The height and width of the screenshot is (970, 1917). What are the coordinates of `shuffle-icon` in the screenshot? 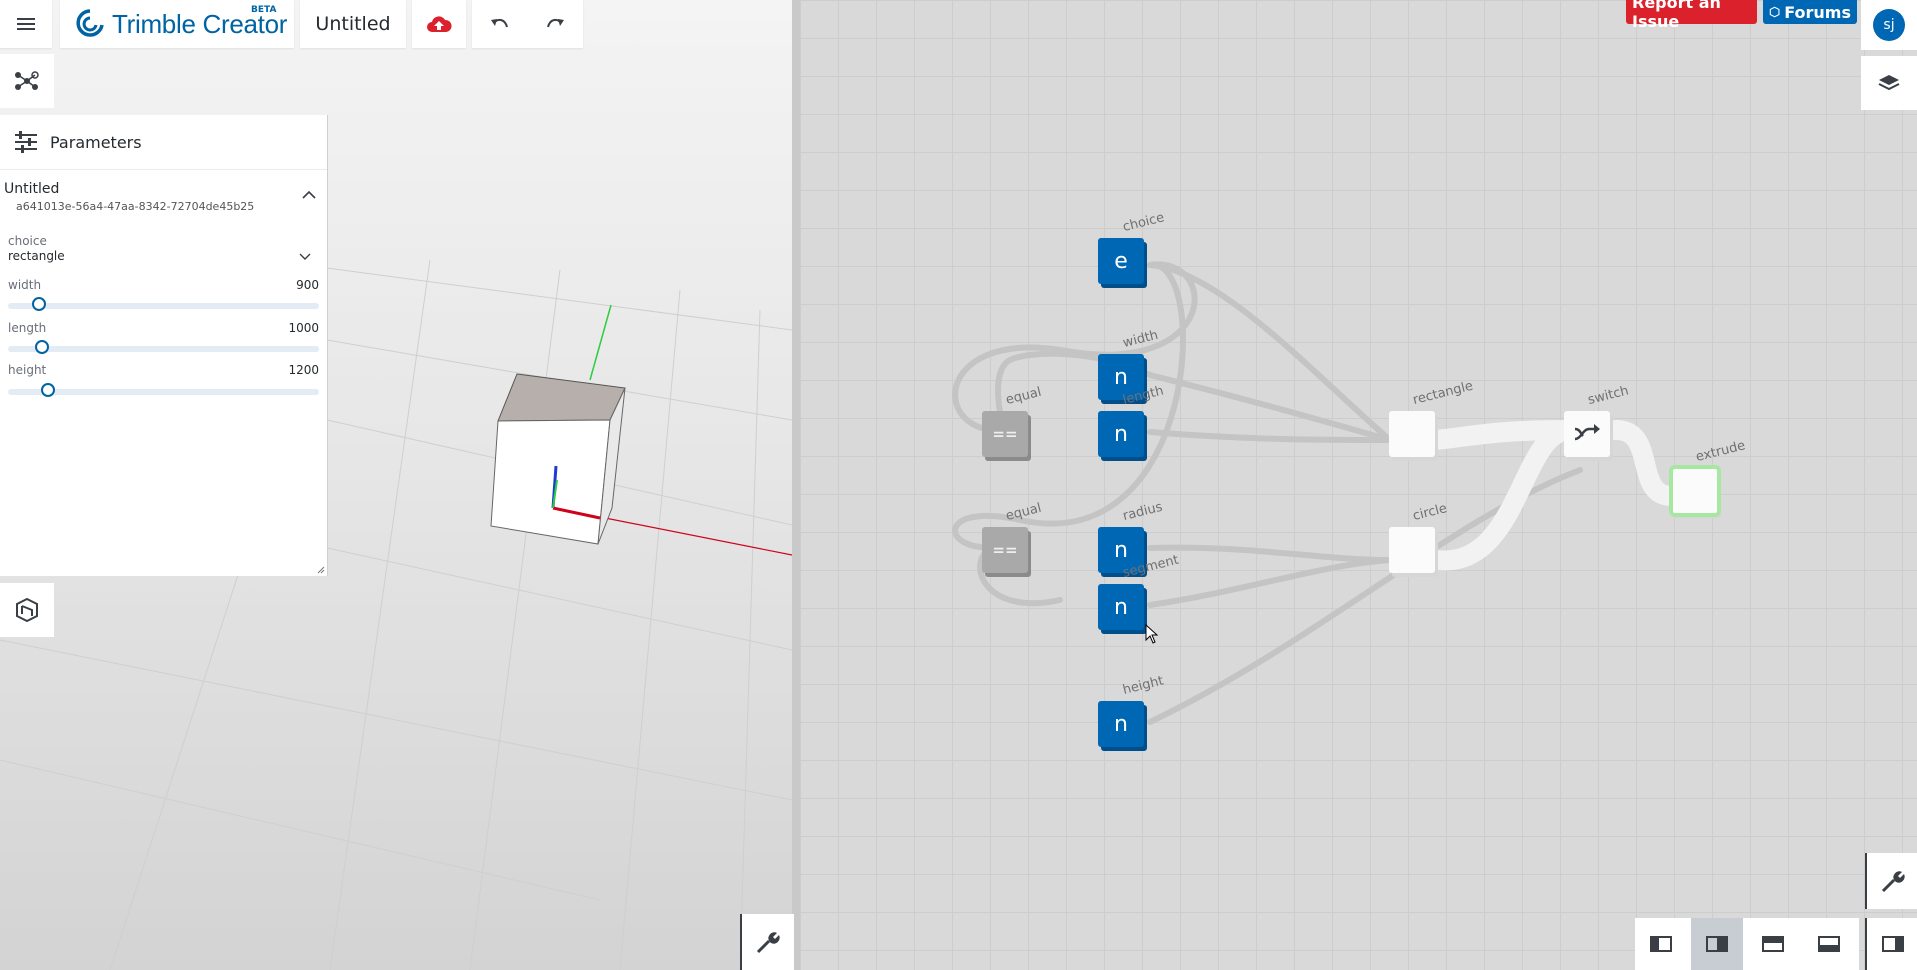 It's located at (1587, 432).